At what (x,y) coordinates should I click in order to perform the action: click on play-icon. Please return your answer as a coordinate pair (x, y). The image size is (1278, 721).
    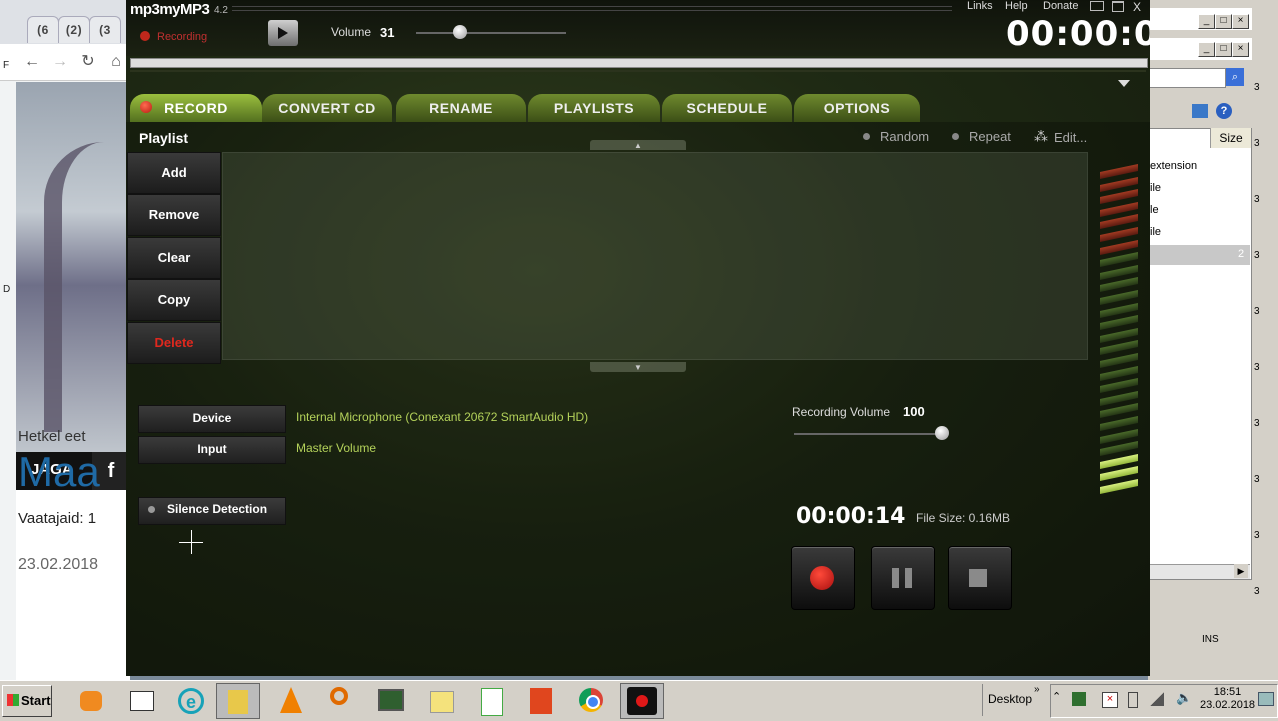
    Looking at the image, I should click on (283, 33).